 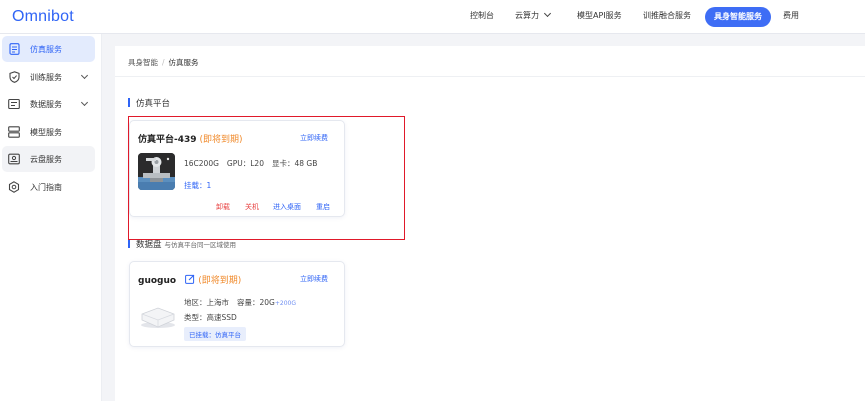 I want to click on data-icon, so click(x=14, y=104).